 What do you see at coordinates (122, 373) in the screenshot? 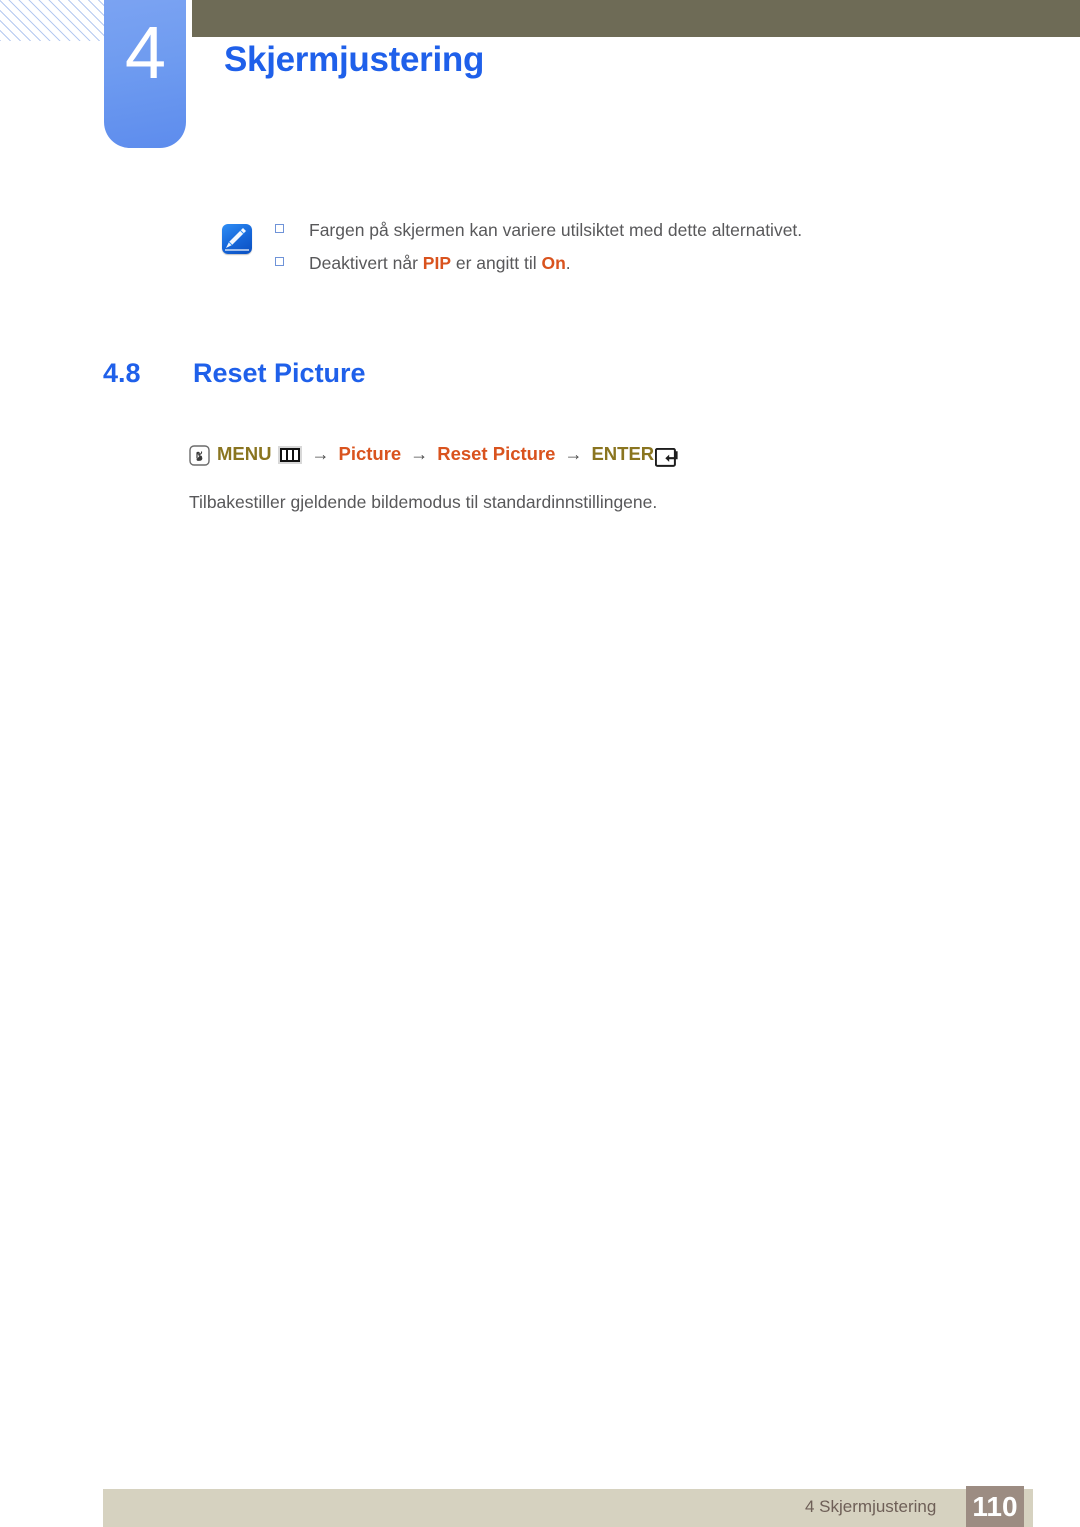
I see `section-number: 4.8` at bounding box center [122, 373].